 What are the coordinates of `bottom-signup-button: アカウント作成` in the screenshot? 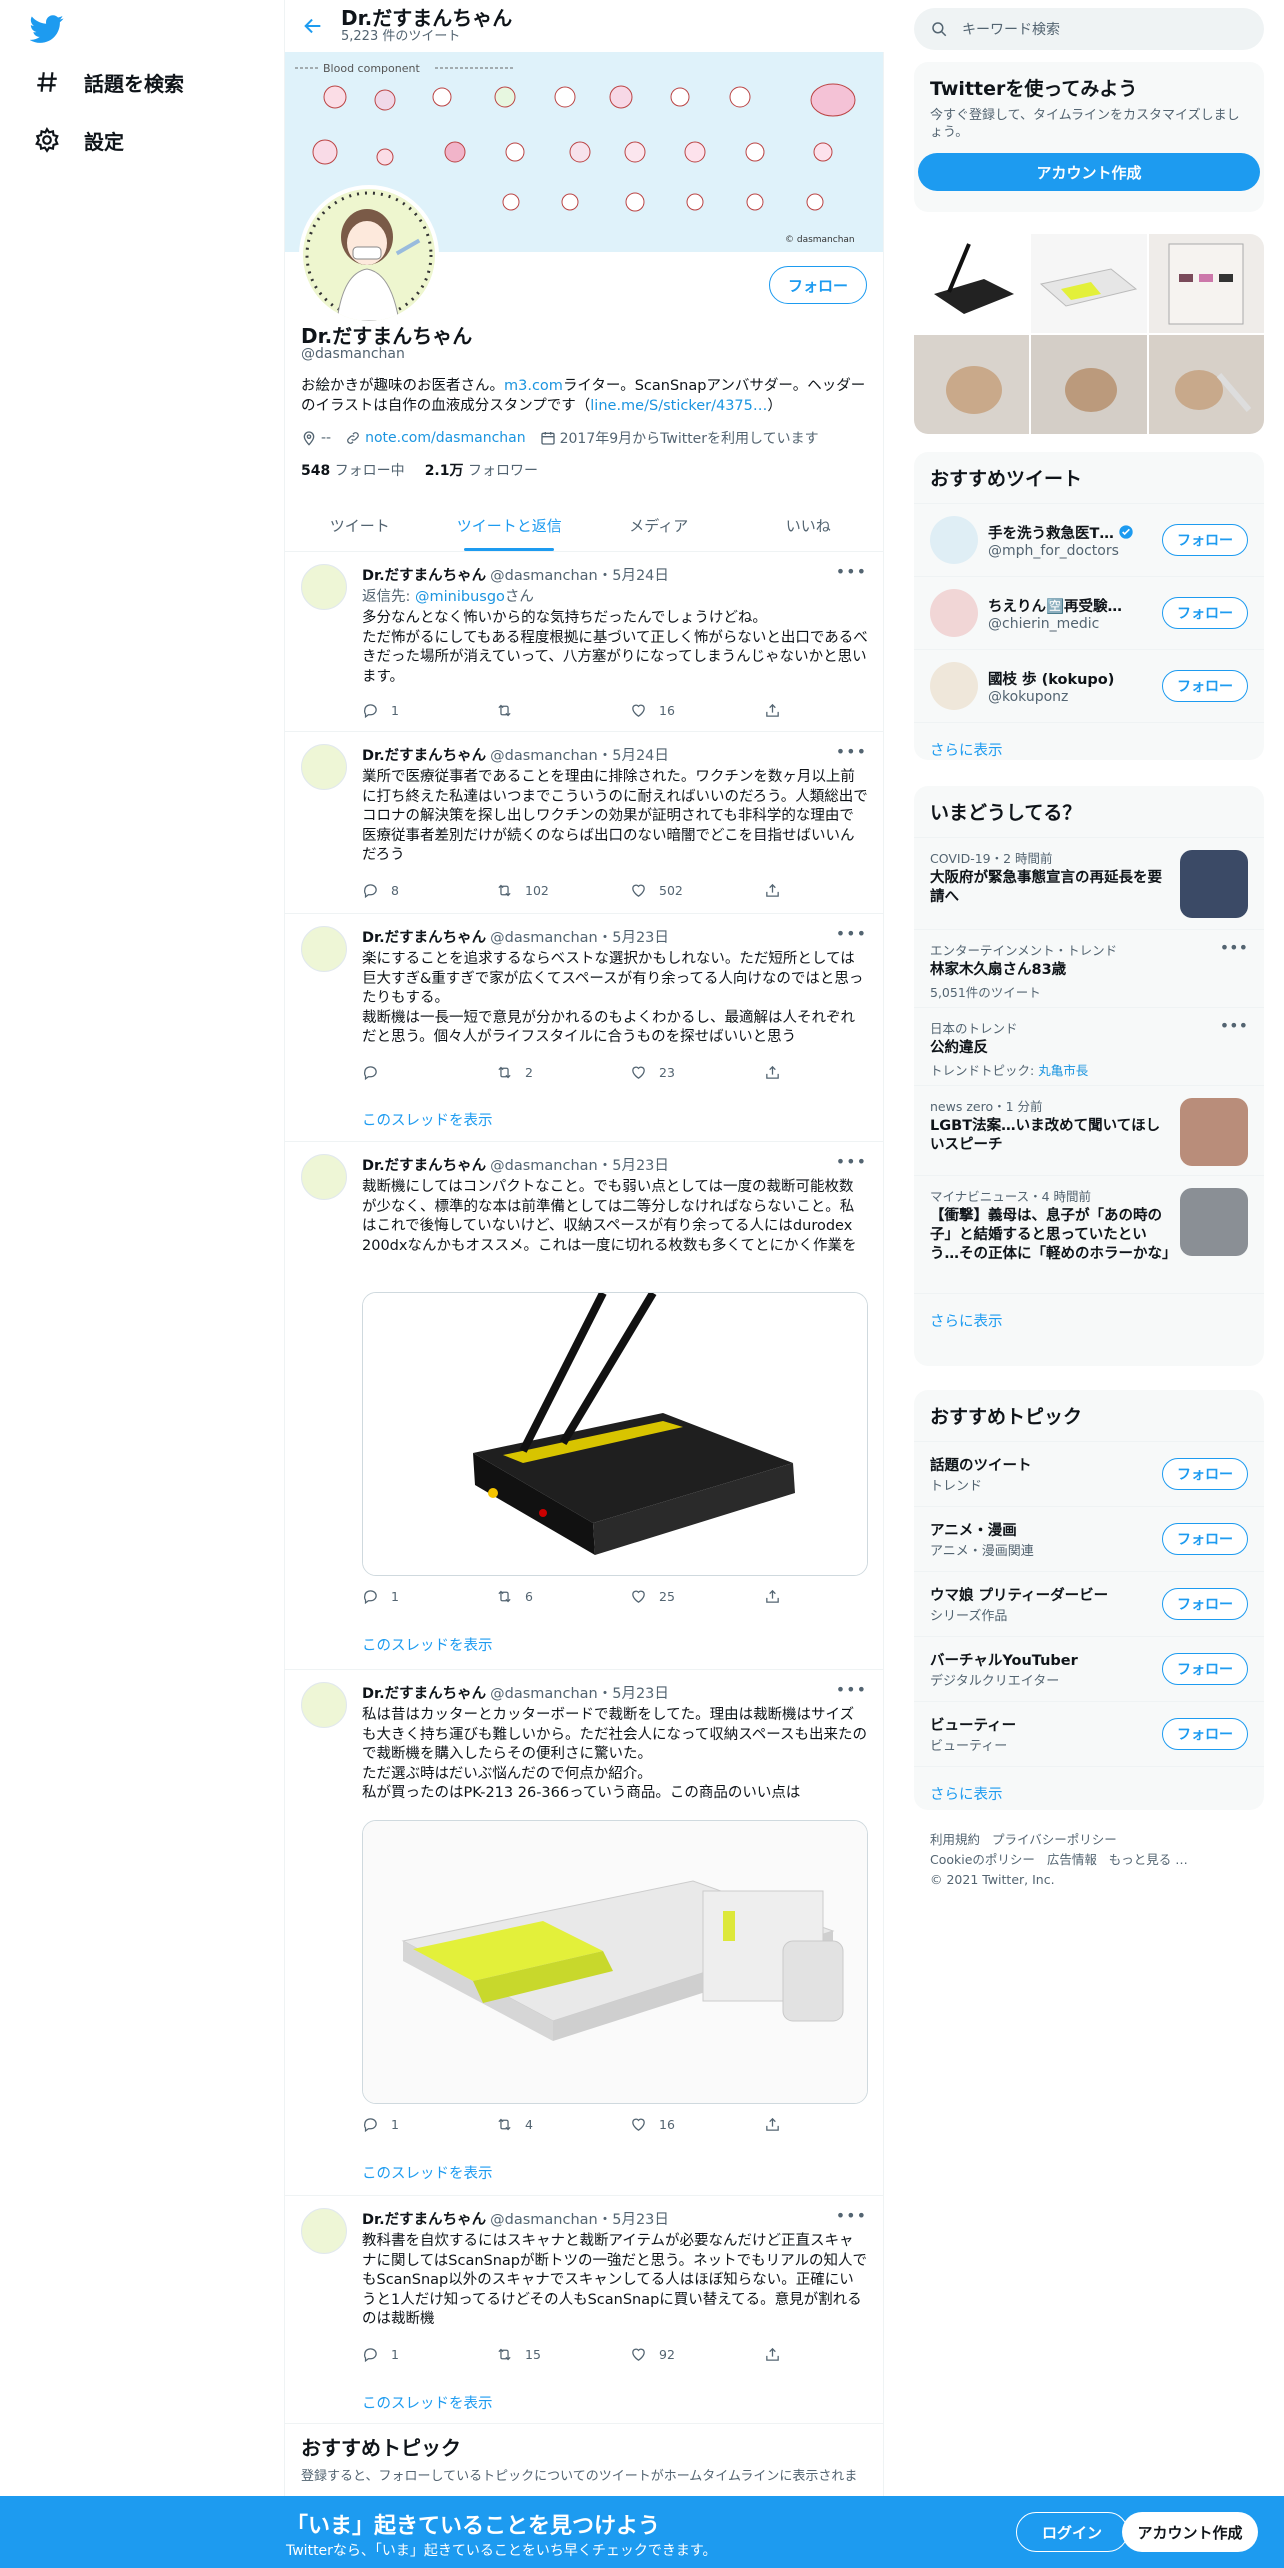 It's located at (1190, 2532).